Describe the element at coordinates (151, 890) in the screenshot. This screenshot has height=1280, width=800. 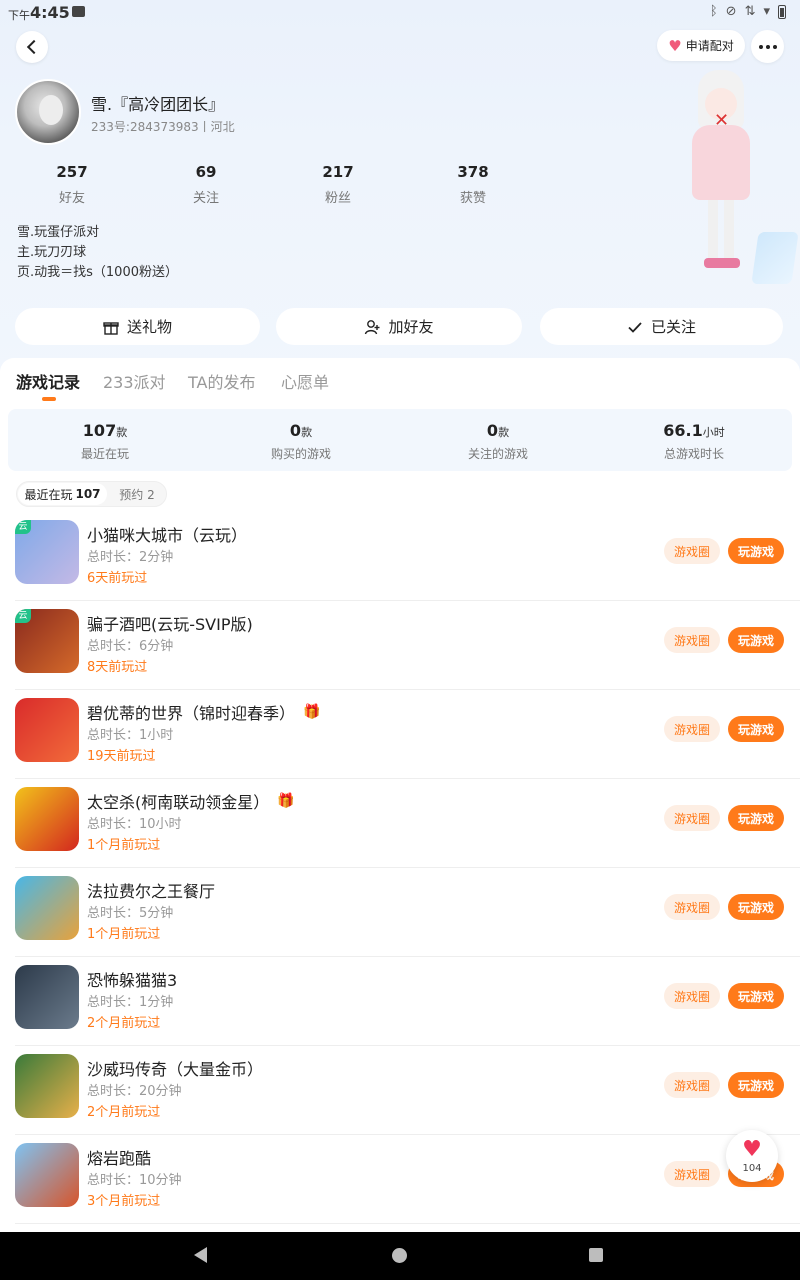
I see `game-name-wrap: 法拉费尔之王餐厅` at that location.